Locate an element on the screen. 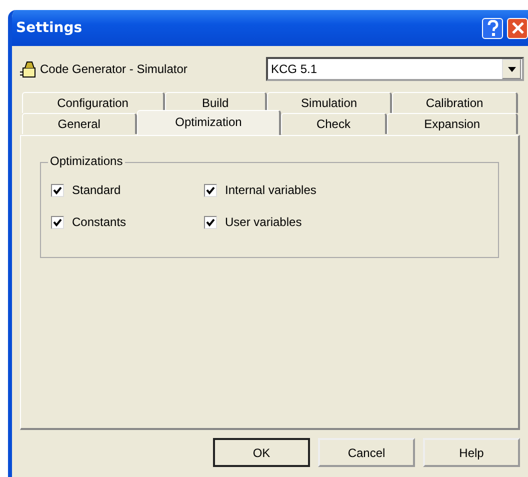 The height and width of the screenshot is (477, 528). window-title: Settings is located at coordinates (50, 28).